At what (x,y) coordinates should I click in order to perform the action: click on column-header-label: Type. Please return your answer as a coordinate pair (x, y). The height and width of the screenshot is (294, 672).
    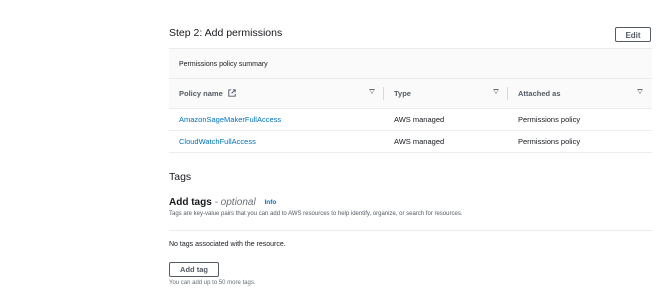
    Looking at the image, I should click on (402, 93).